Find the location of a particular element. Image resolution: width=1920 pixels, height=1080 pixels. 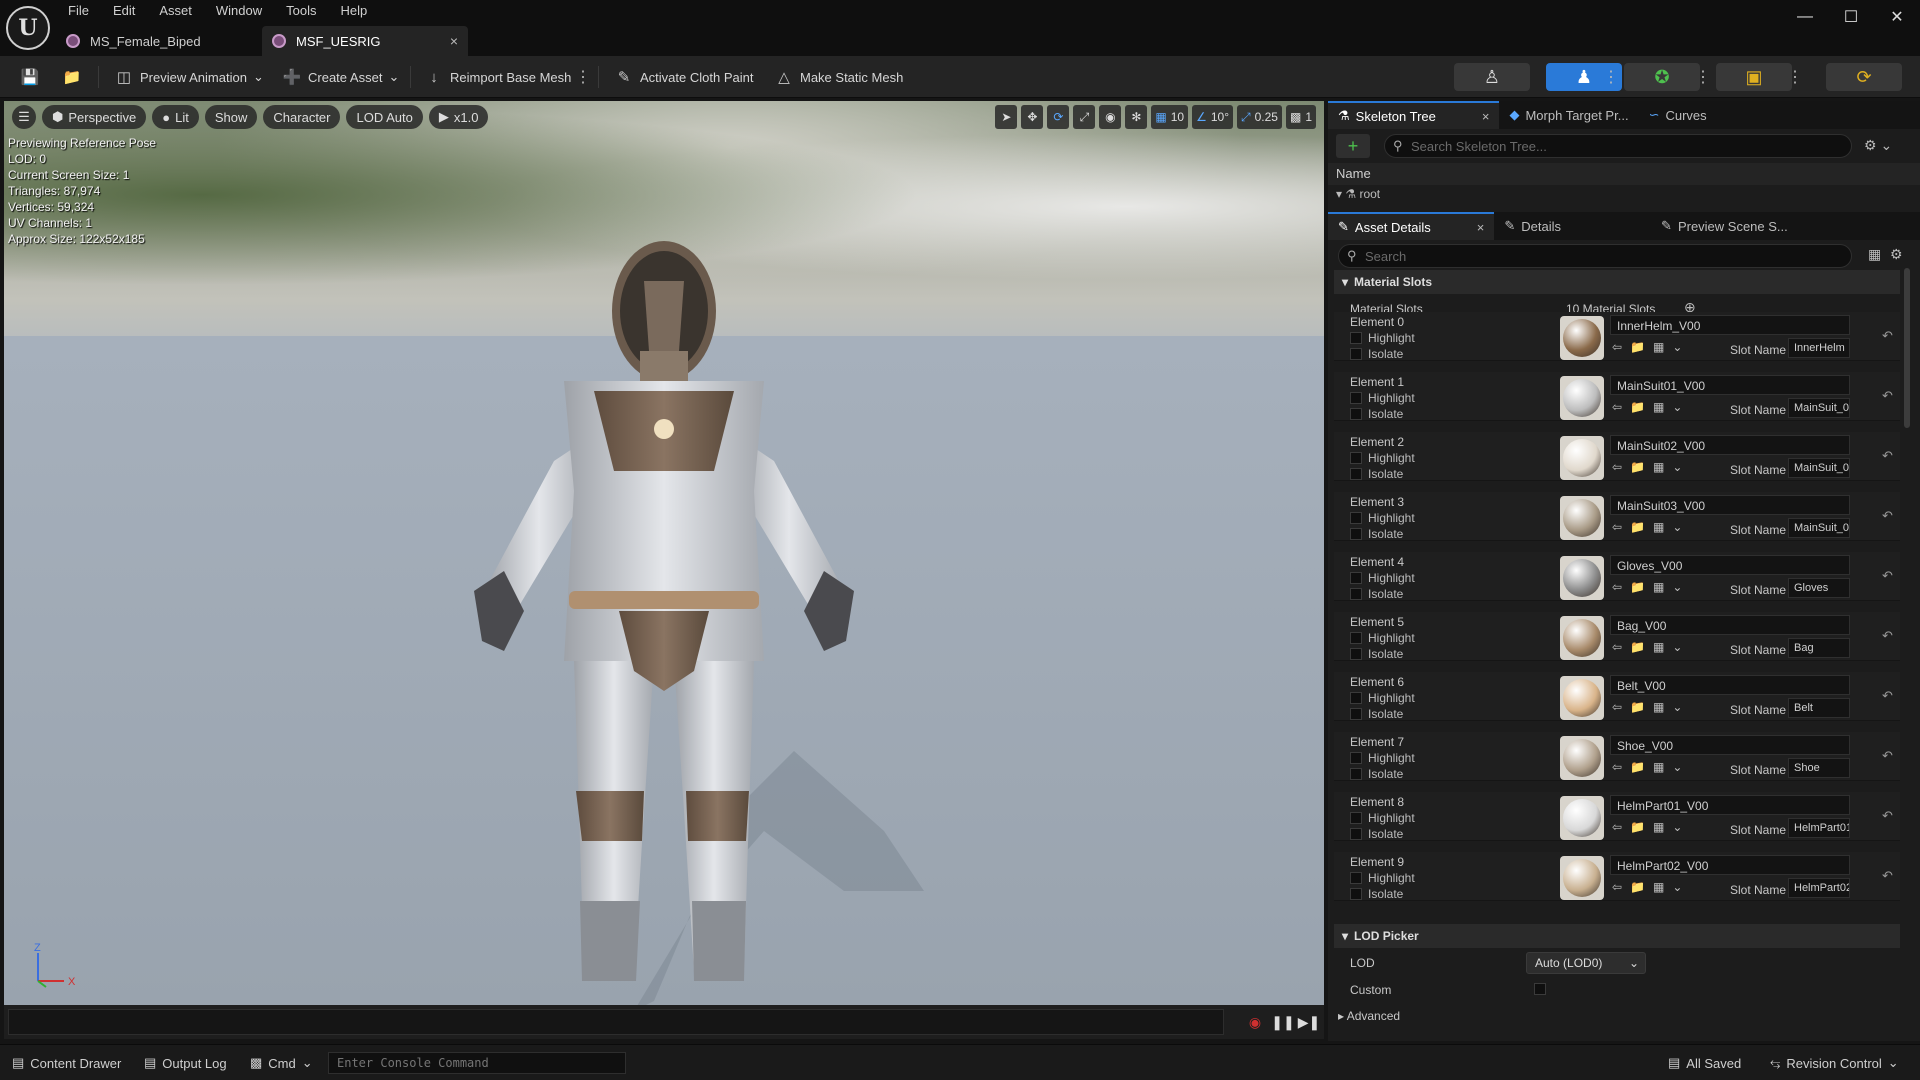

material-name-field: MainSuit01_V00 is located at coordinates (1730, 385).